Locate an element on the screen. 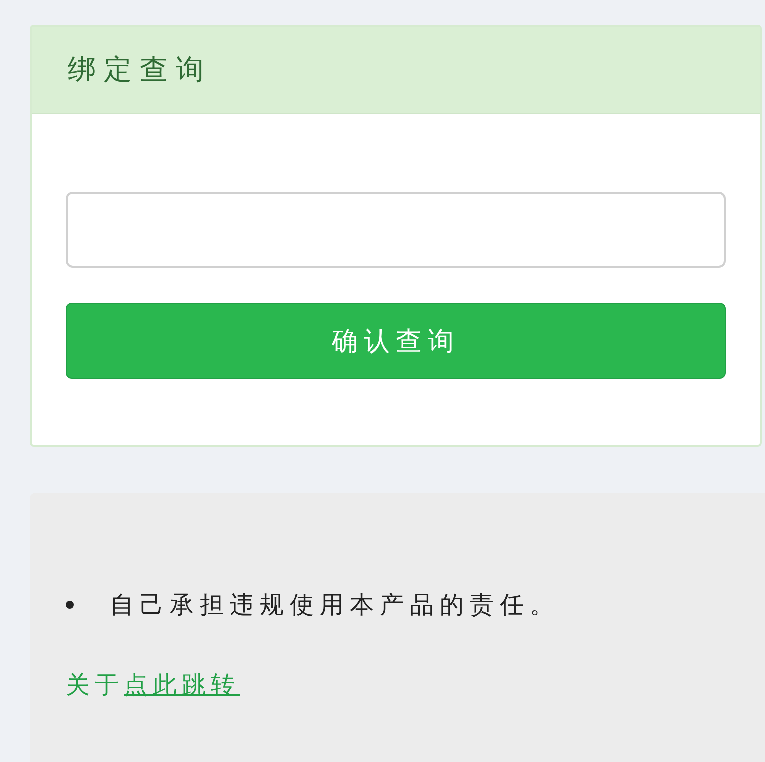 The width and height of the screenshot is (765, 762). jump-link: 点此跳转 is located at coordinates (182, 685).